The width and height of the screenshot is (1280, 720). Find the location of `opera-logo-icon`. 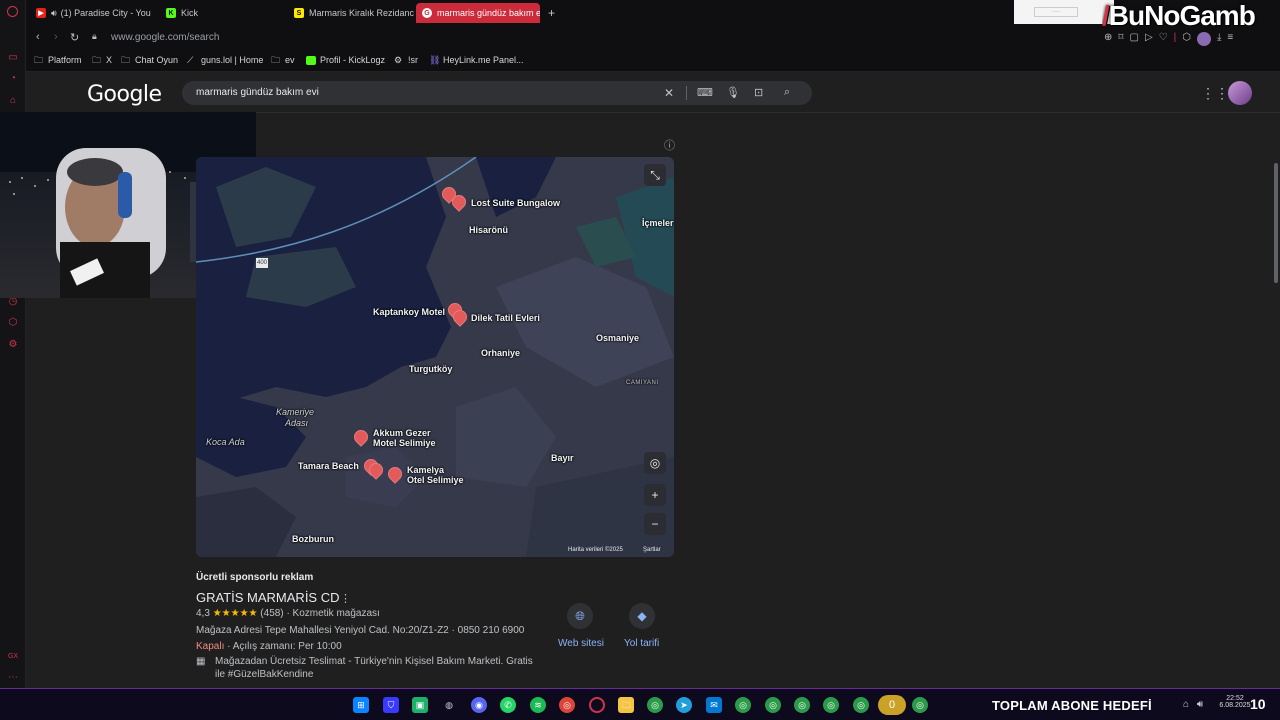

opera-logo-icon is located at coordinates (12, 11).